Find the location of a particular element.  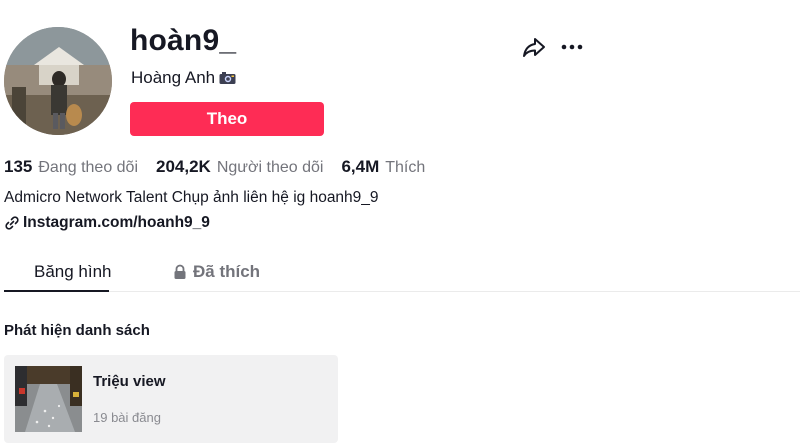

stat-followers: 204,2K Người theo dõi is located at coordinates (239, 167).